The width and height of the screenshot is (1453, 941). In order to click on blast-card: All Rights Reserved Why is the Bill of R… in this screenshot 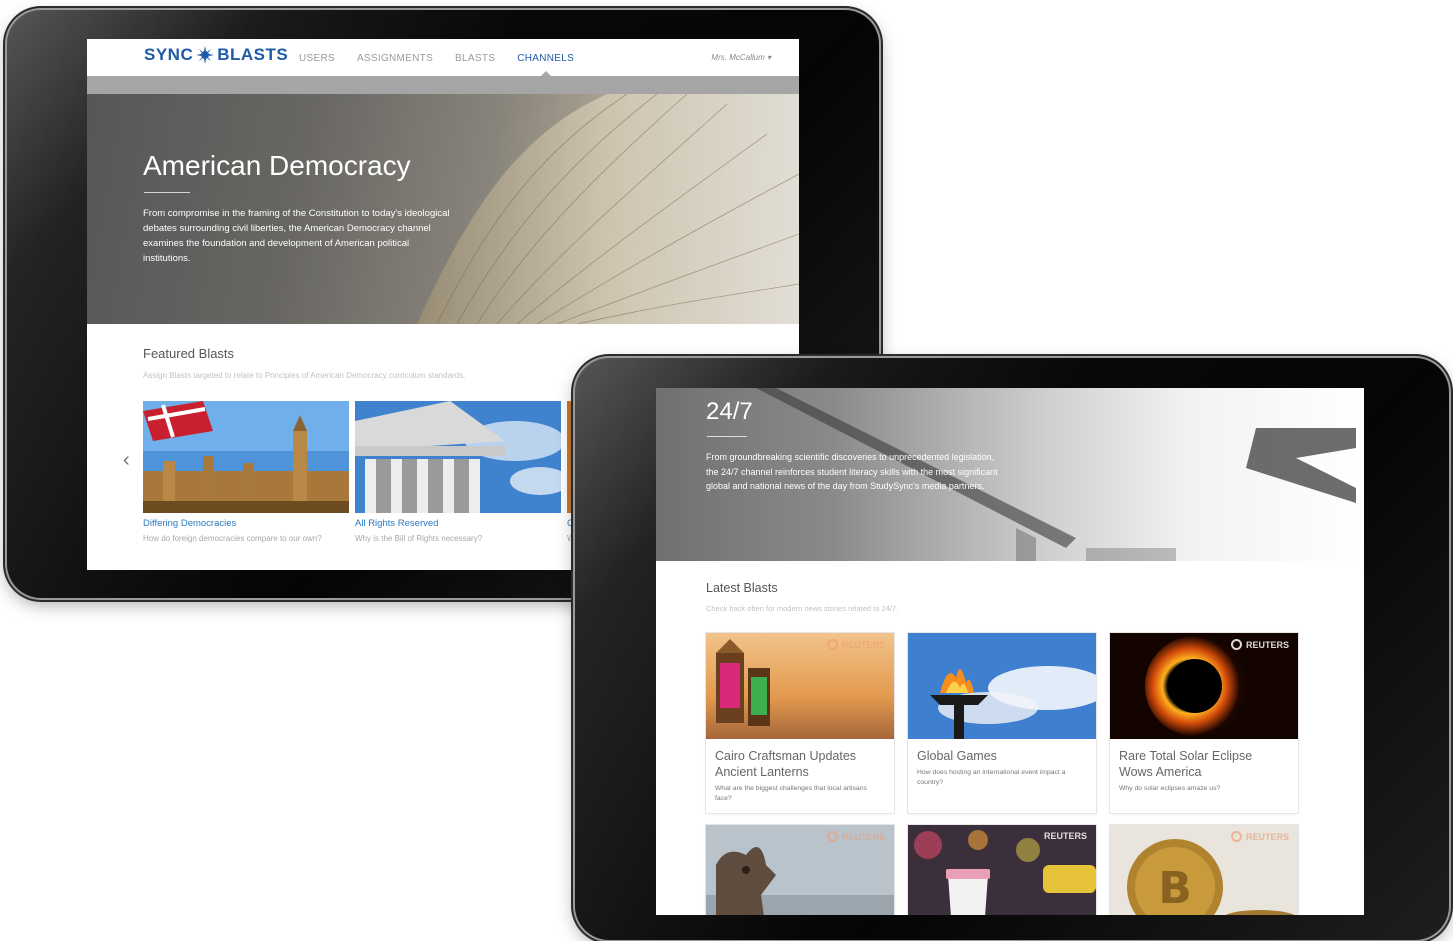, I will do `click(458, 472)`.